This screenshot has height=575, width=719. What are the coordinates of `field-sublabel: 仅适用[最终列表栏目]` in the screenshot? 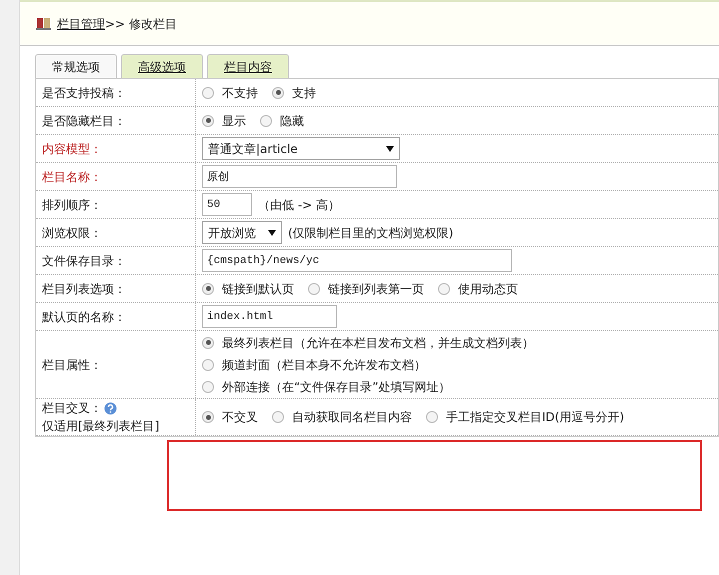 It's located at (101, 426).